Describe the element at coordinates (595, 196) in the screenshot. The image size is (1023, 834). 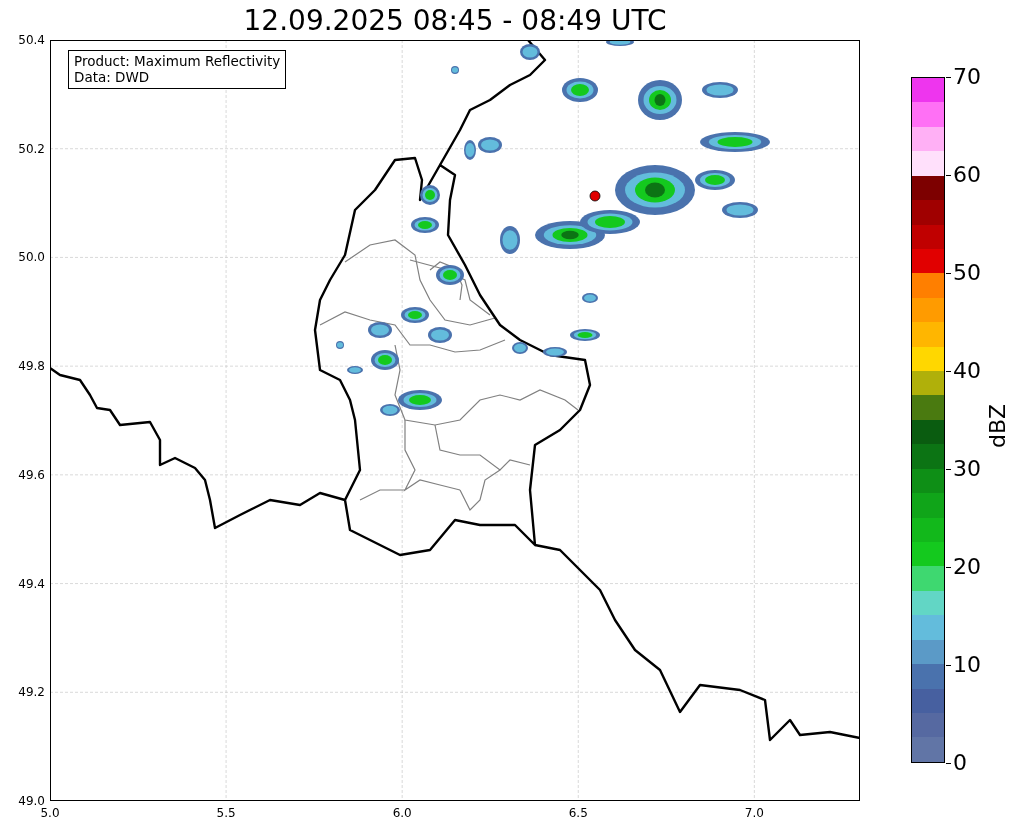
I see `location-marker` at that location.